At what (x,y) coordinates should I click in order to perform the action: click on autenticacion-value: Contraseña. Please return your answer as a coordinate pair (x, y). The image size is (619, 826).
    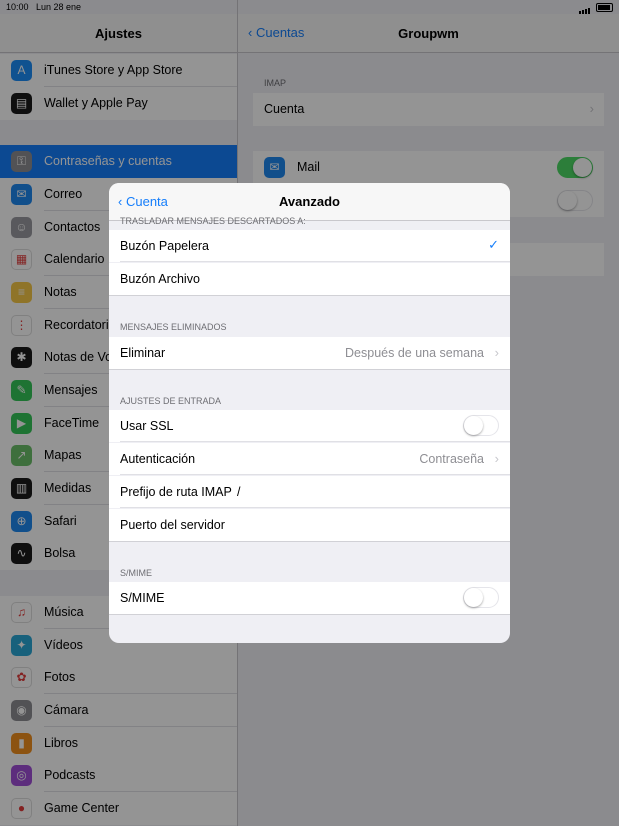
    Looking at the image, I should click on (451, 459).